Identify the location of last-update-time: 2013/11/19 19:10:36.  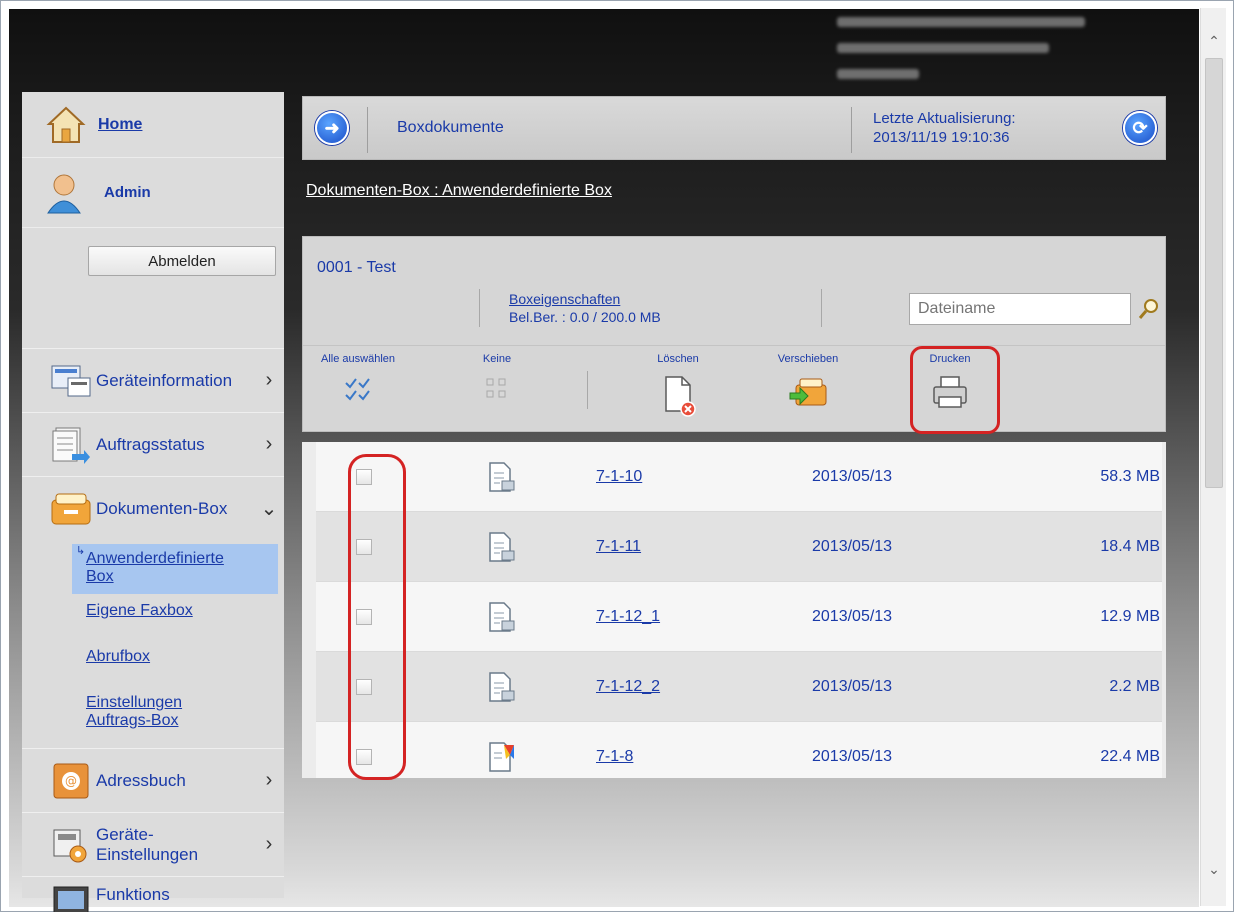
(941, 137).